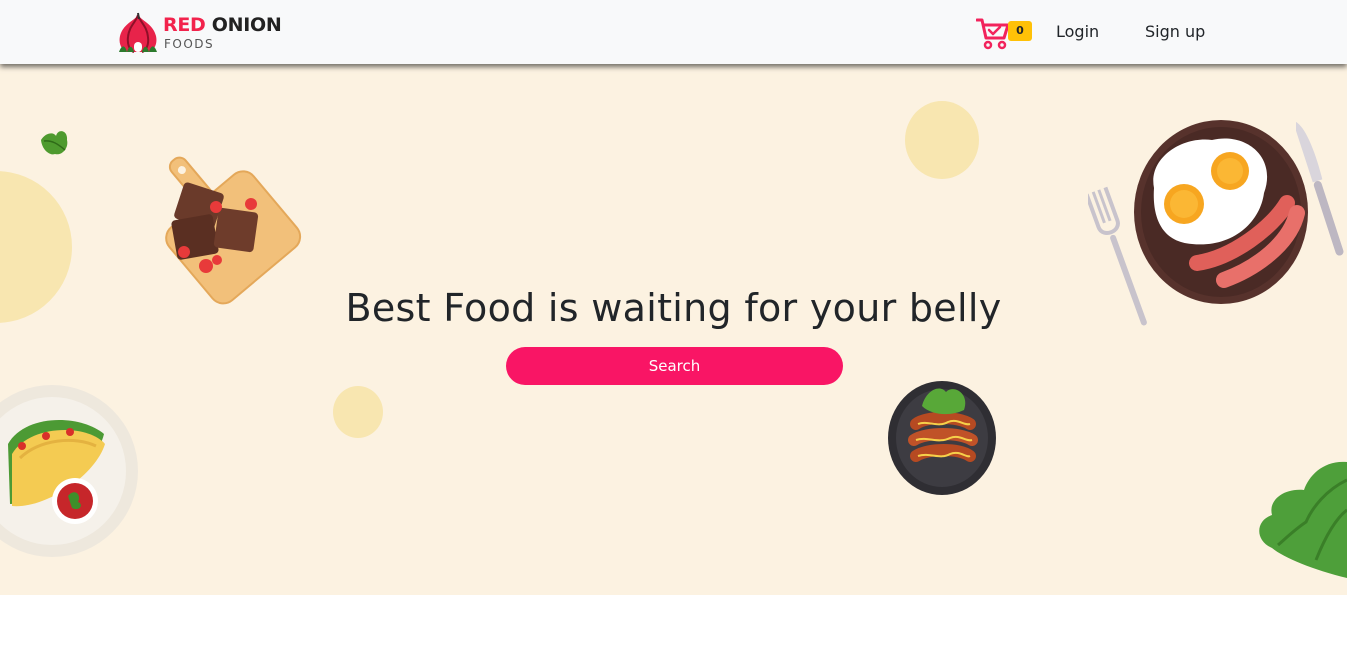 The width and height of the screenshot is (1347, 651). Describe the element at coordinates (233, 230) in the screenshot. I see `brownie-board-illustration` at that location.